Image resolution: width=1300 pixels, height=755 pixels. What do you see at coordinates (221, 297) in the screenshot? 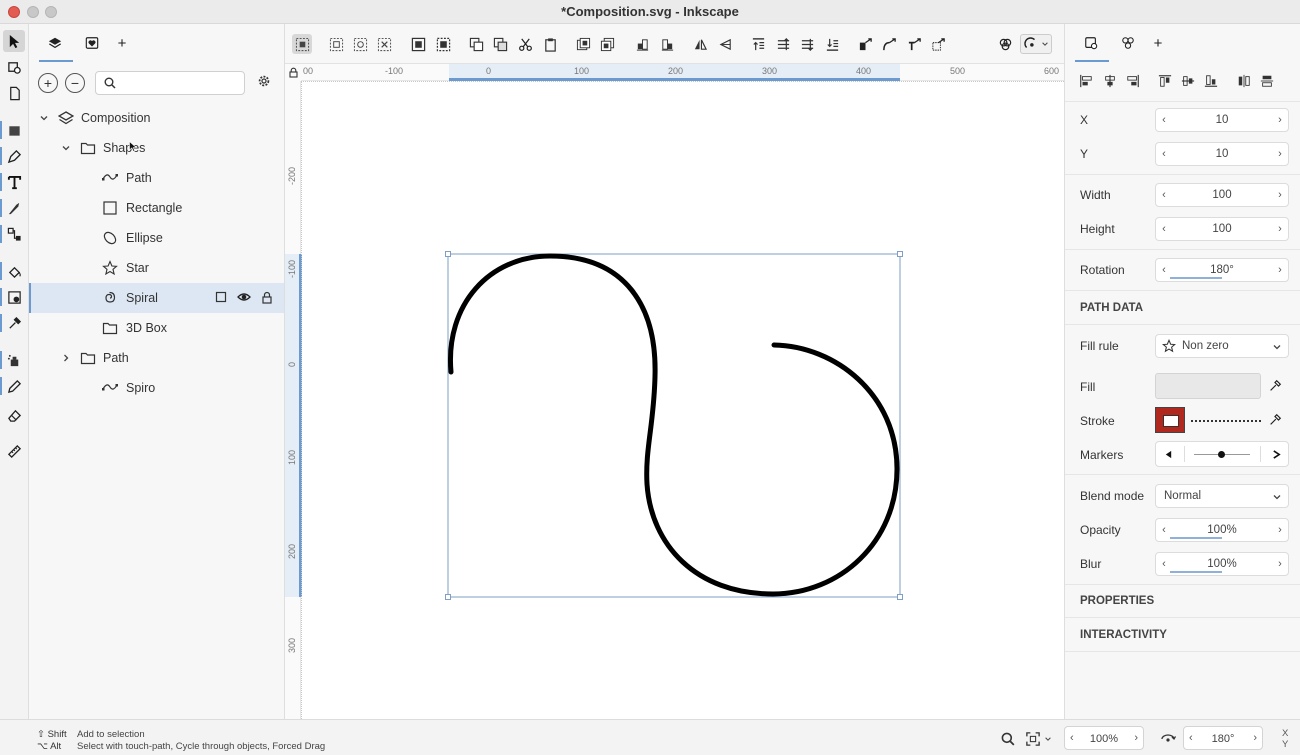
I see `select-toggle-button` at bounding box center [221, 297].